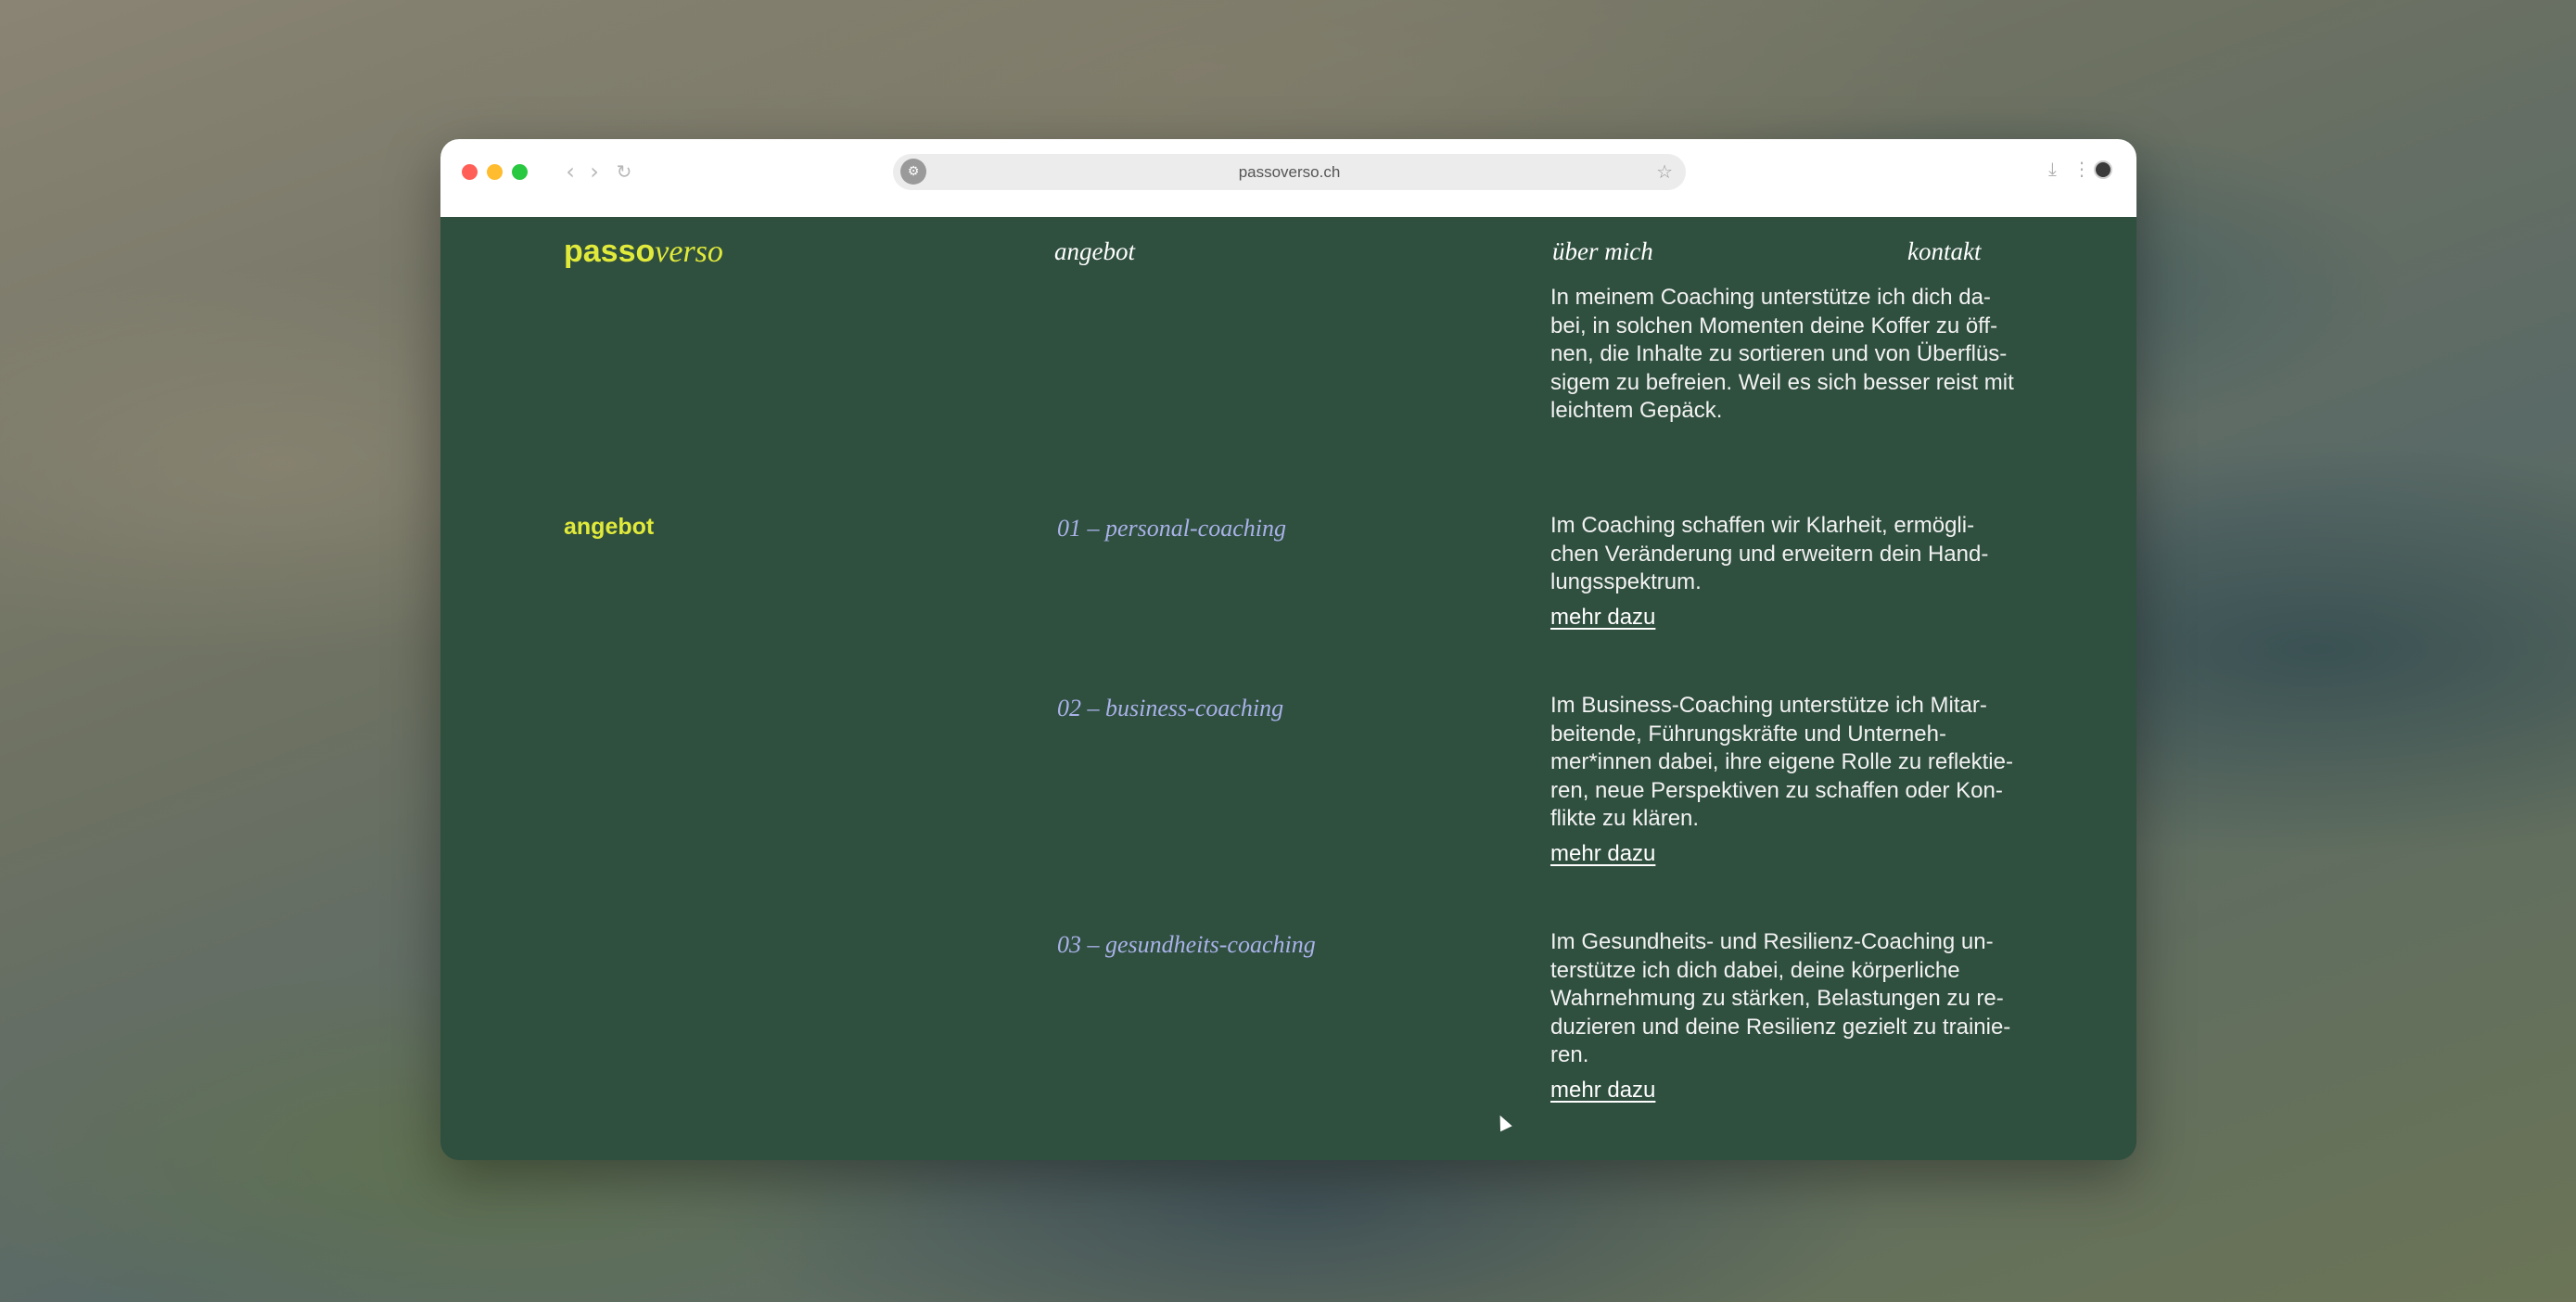 The height and width of the screenshot is (1302, 2576). Describe the element at coordinates (495, 172) in the screenshot. I see `window-minimize-button` at that location.